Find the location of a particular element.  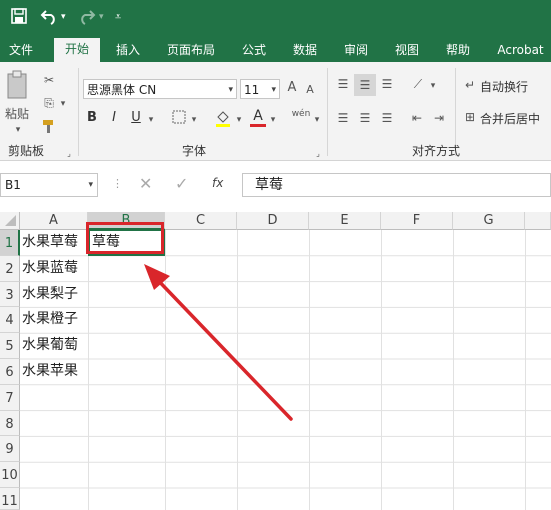

font-group-label: 字体 is located at coordinates (194, 151).